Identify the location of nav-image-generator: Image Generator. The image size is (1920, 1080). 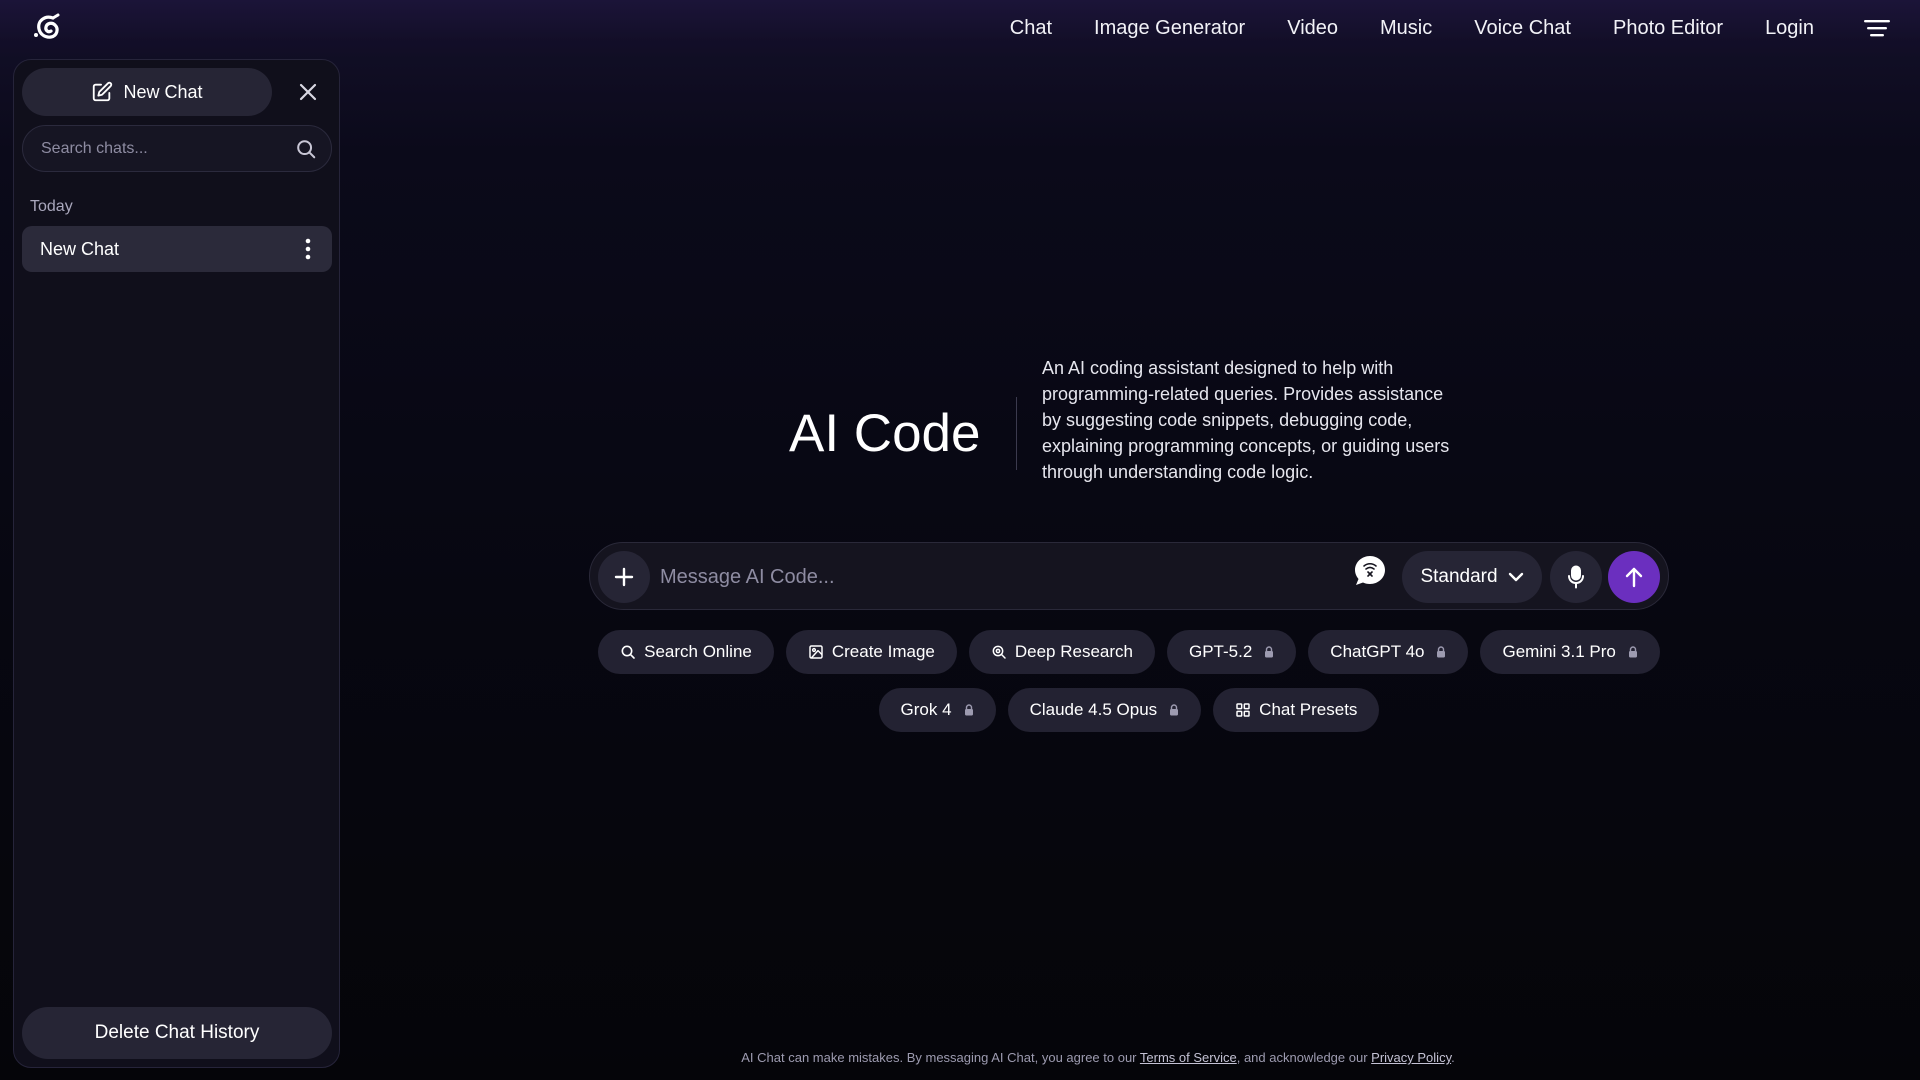
(1169, 28).